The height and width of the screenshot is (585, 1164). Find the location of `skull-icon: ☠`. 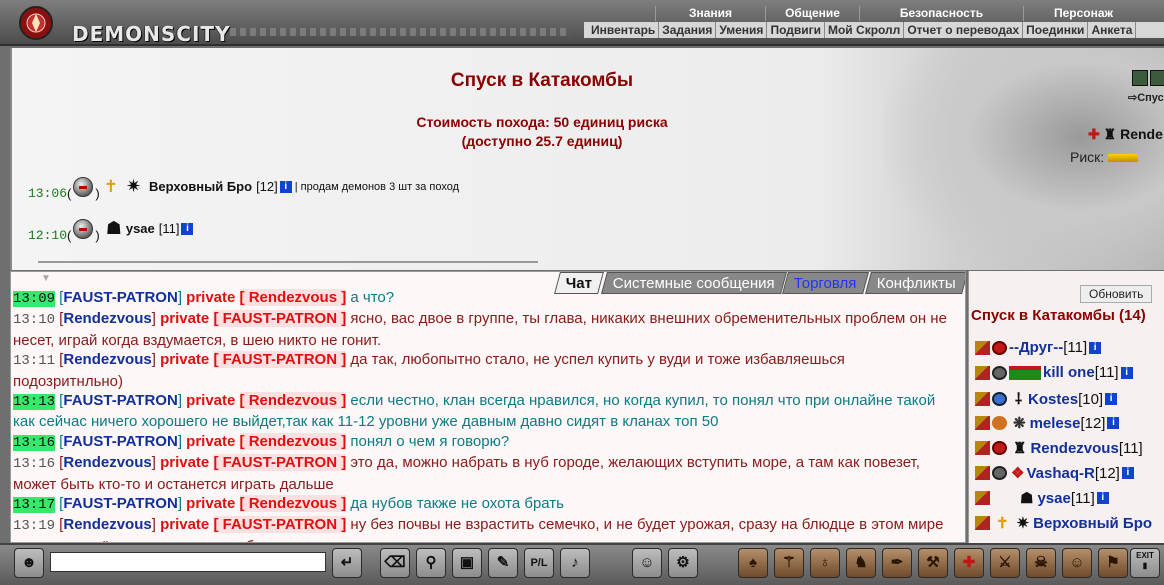

skull-icon: ☠ is located at coordinates (1041, 563).